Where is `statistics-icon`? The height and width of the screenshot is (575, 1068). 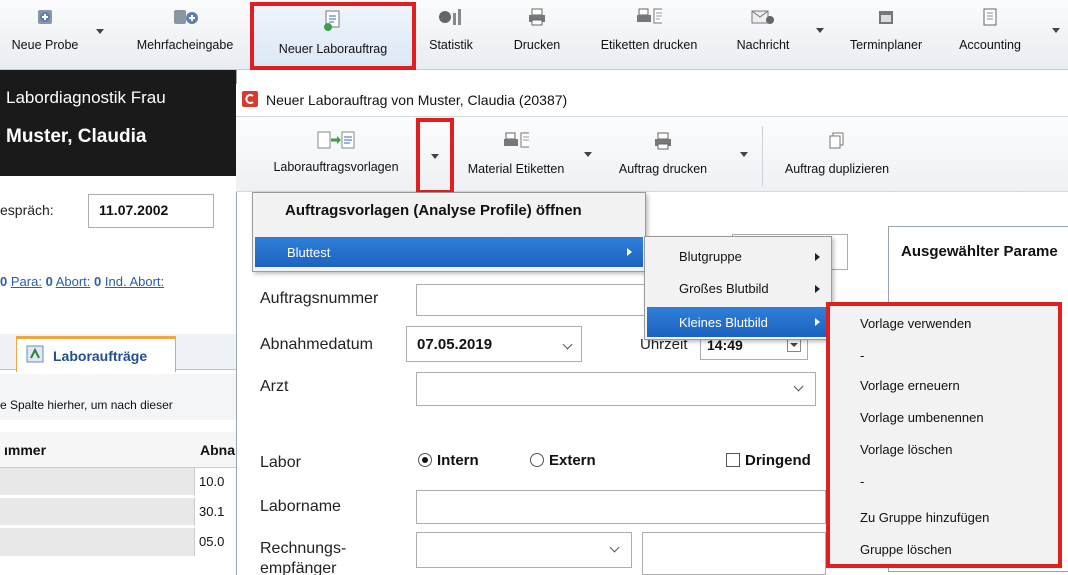 statistics-icon is located at coordinates (451, 17).